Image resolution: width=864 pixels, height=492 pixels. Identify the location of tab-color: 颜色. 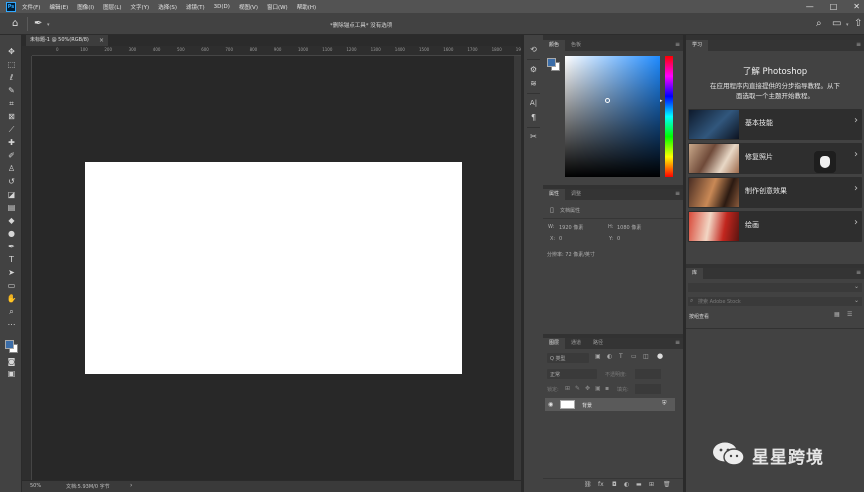
(554, 45).